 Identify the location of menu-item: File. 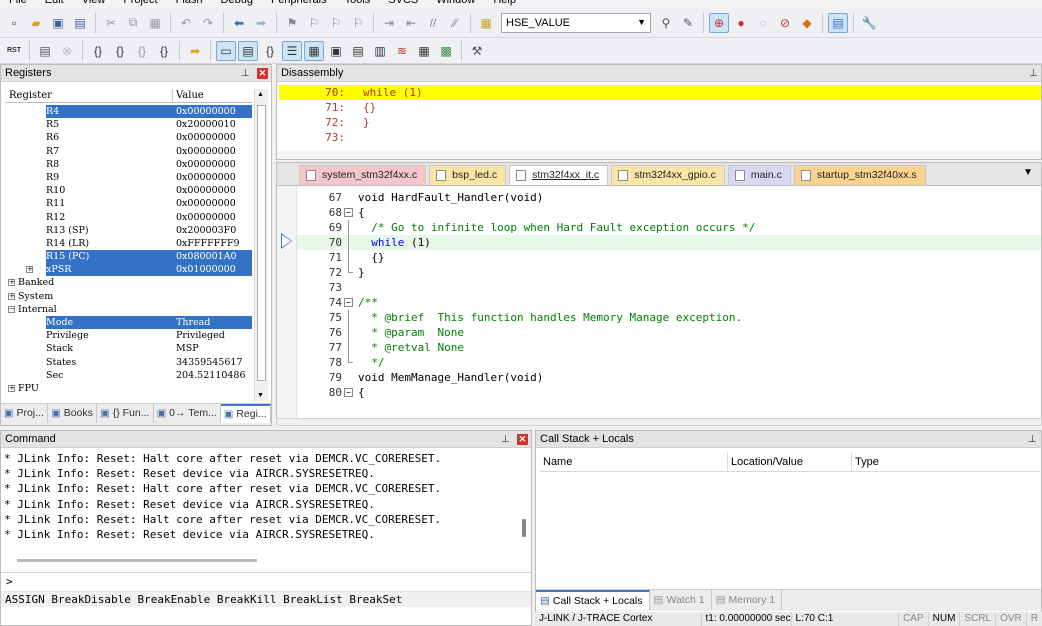
(18, 4).